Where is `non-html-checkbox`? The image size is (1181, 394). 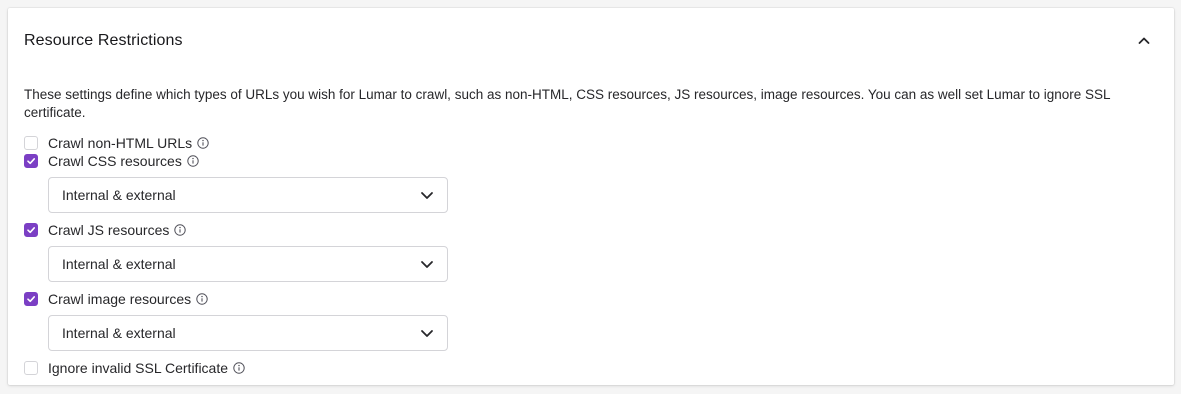 non-html-checkbox is located at coordinates (31, 142).